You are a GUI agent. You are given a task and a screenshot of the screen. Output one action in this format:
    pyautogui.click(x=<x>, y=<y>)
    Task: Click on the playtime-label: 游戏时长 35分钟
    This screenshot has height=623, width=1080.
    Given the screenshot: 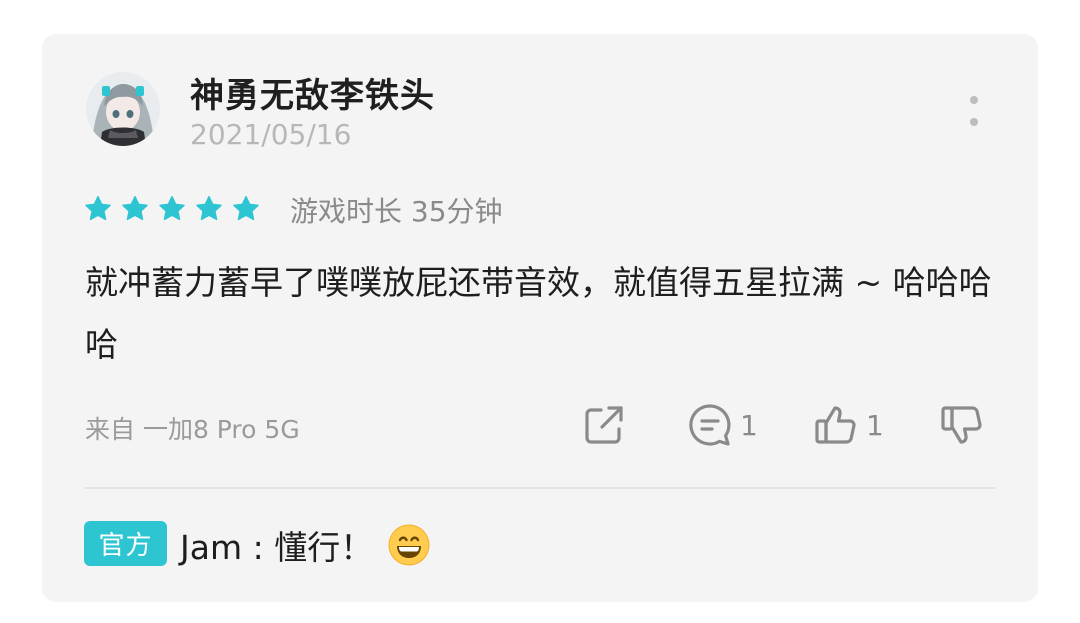 What is the action you would take?
    pyautogui.click(x=396, y=211)
    